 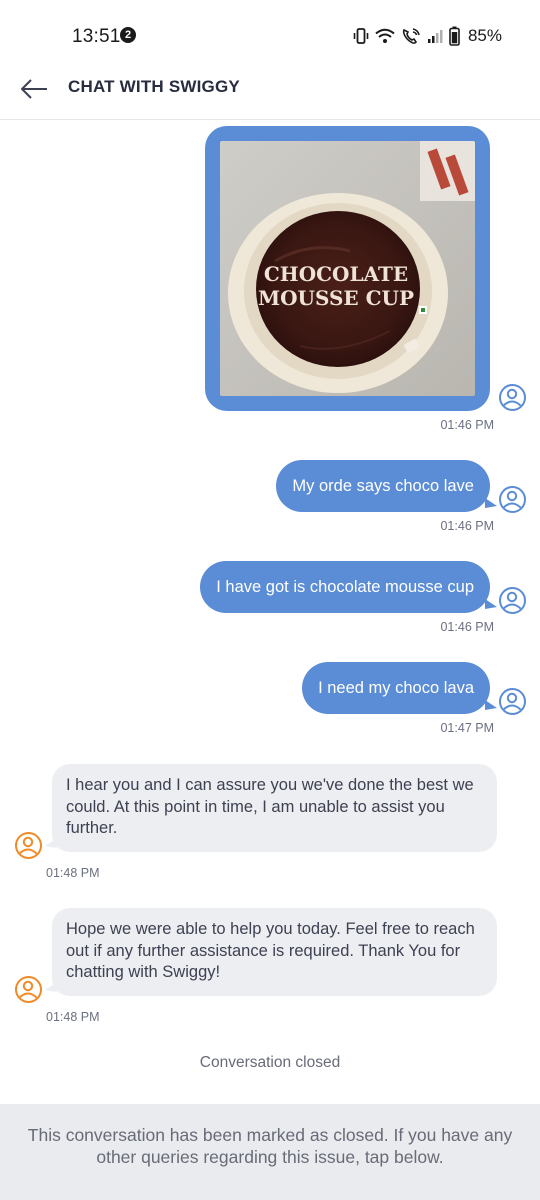 What do you see at coordinates (454, 36) in the screenshot?
I see `battery-icon` at bounding box center [454, 36].